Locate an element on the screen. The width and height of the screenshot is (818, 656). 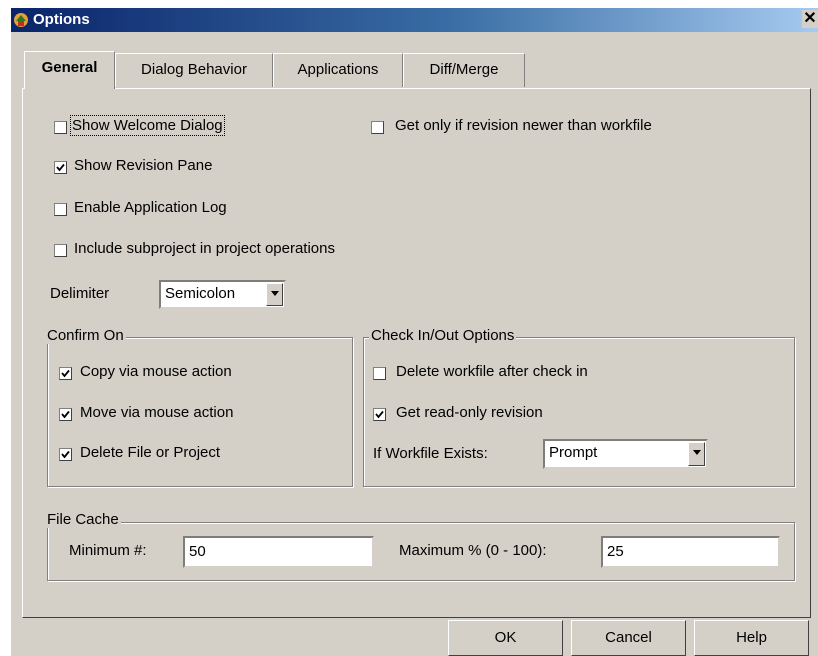
app-icon is located at coordinates (21, 20).